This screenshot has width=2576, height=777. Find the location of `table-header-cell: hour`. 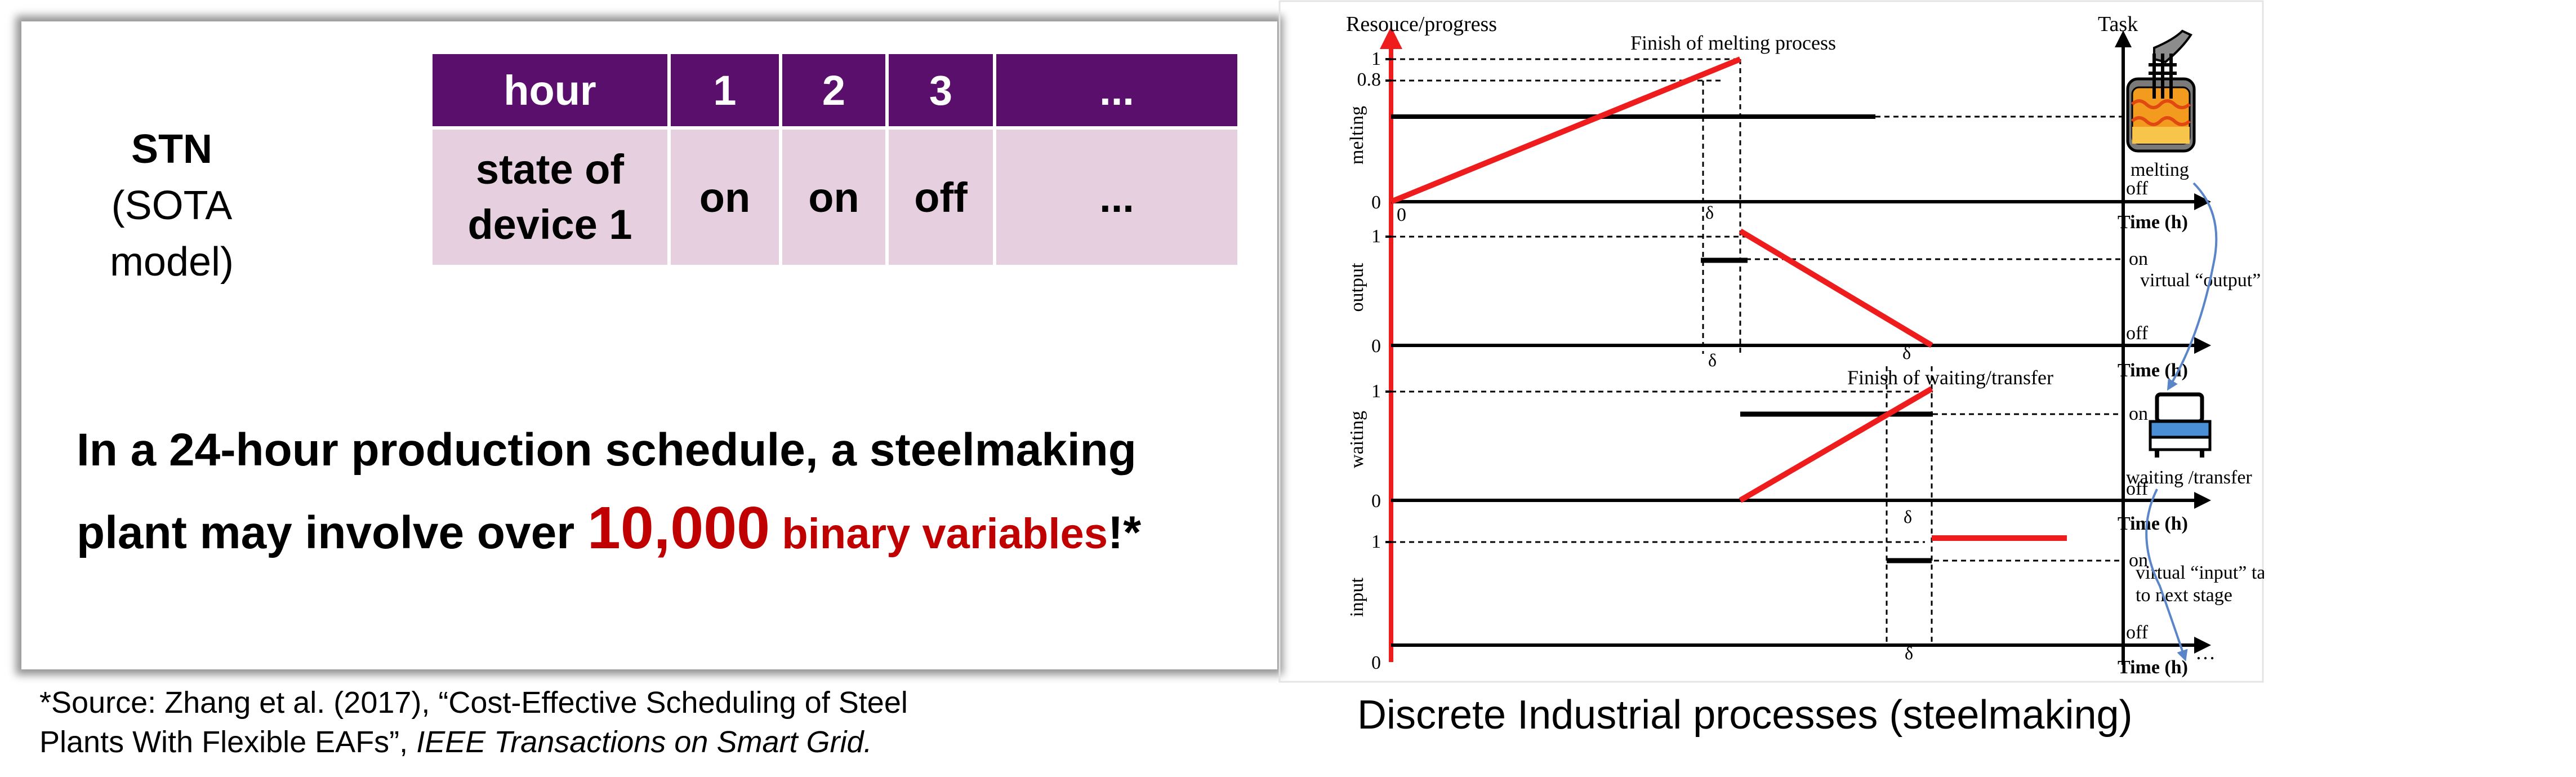

table-header-cell: hour is located at coordinates (550, 90).